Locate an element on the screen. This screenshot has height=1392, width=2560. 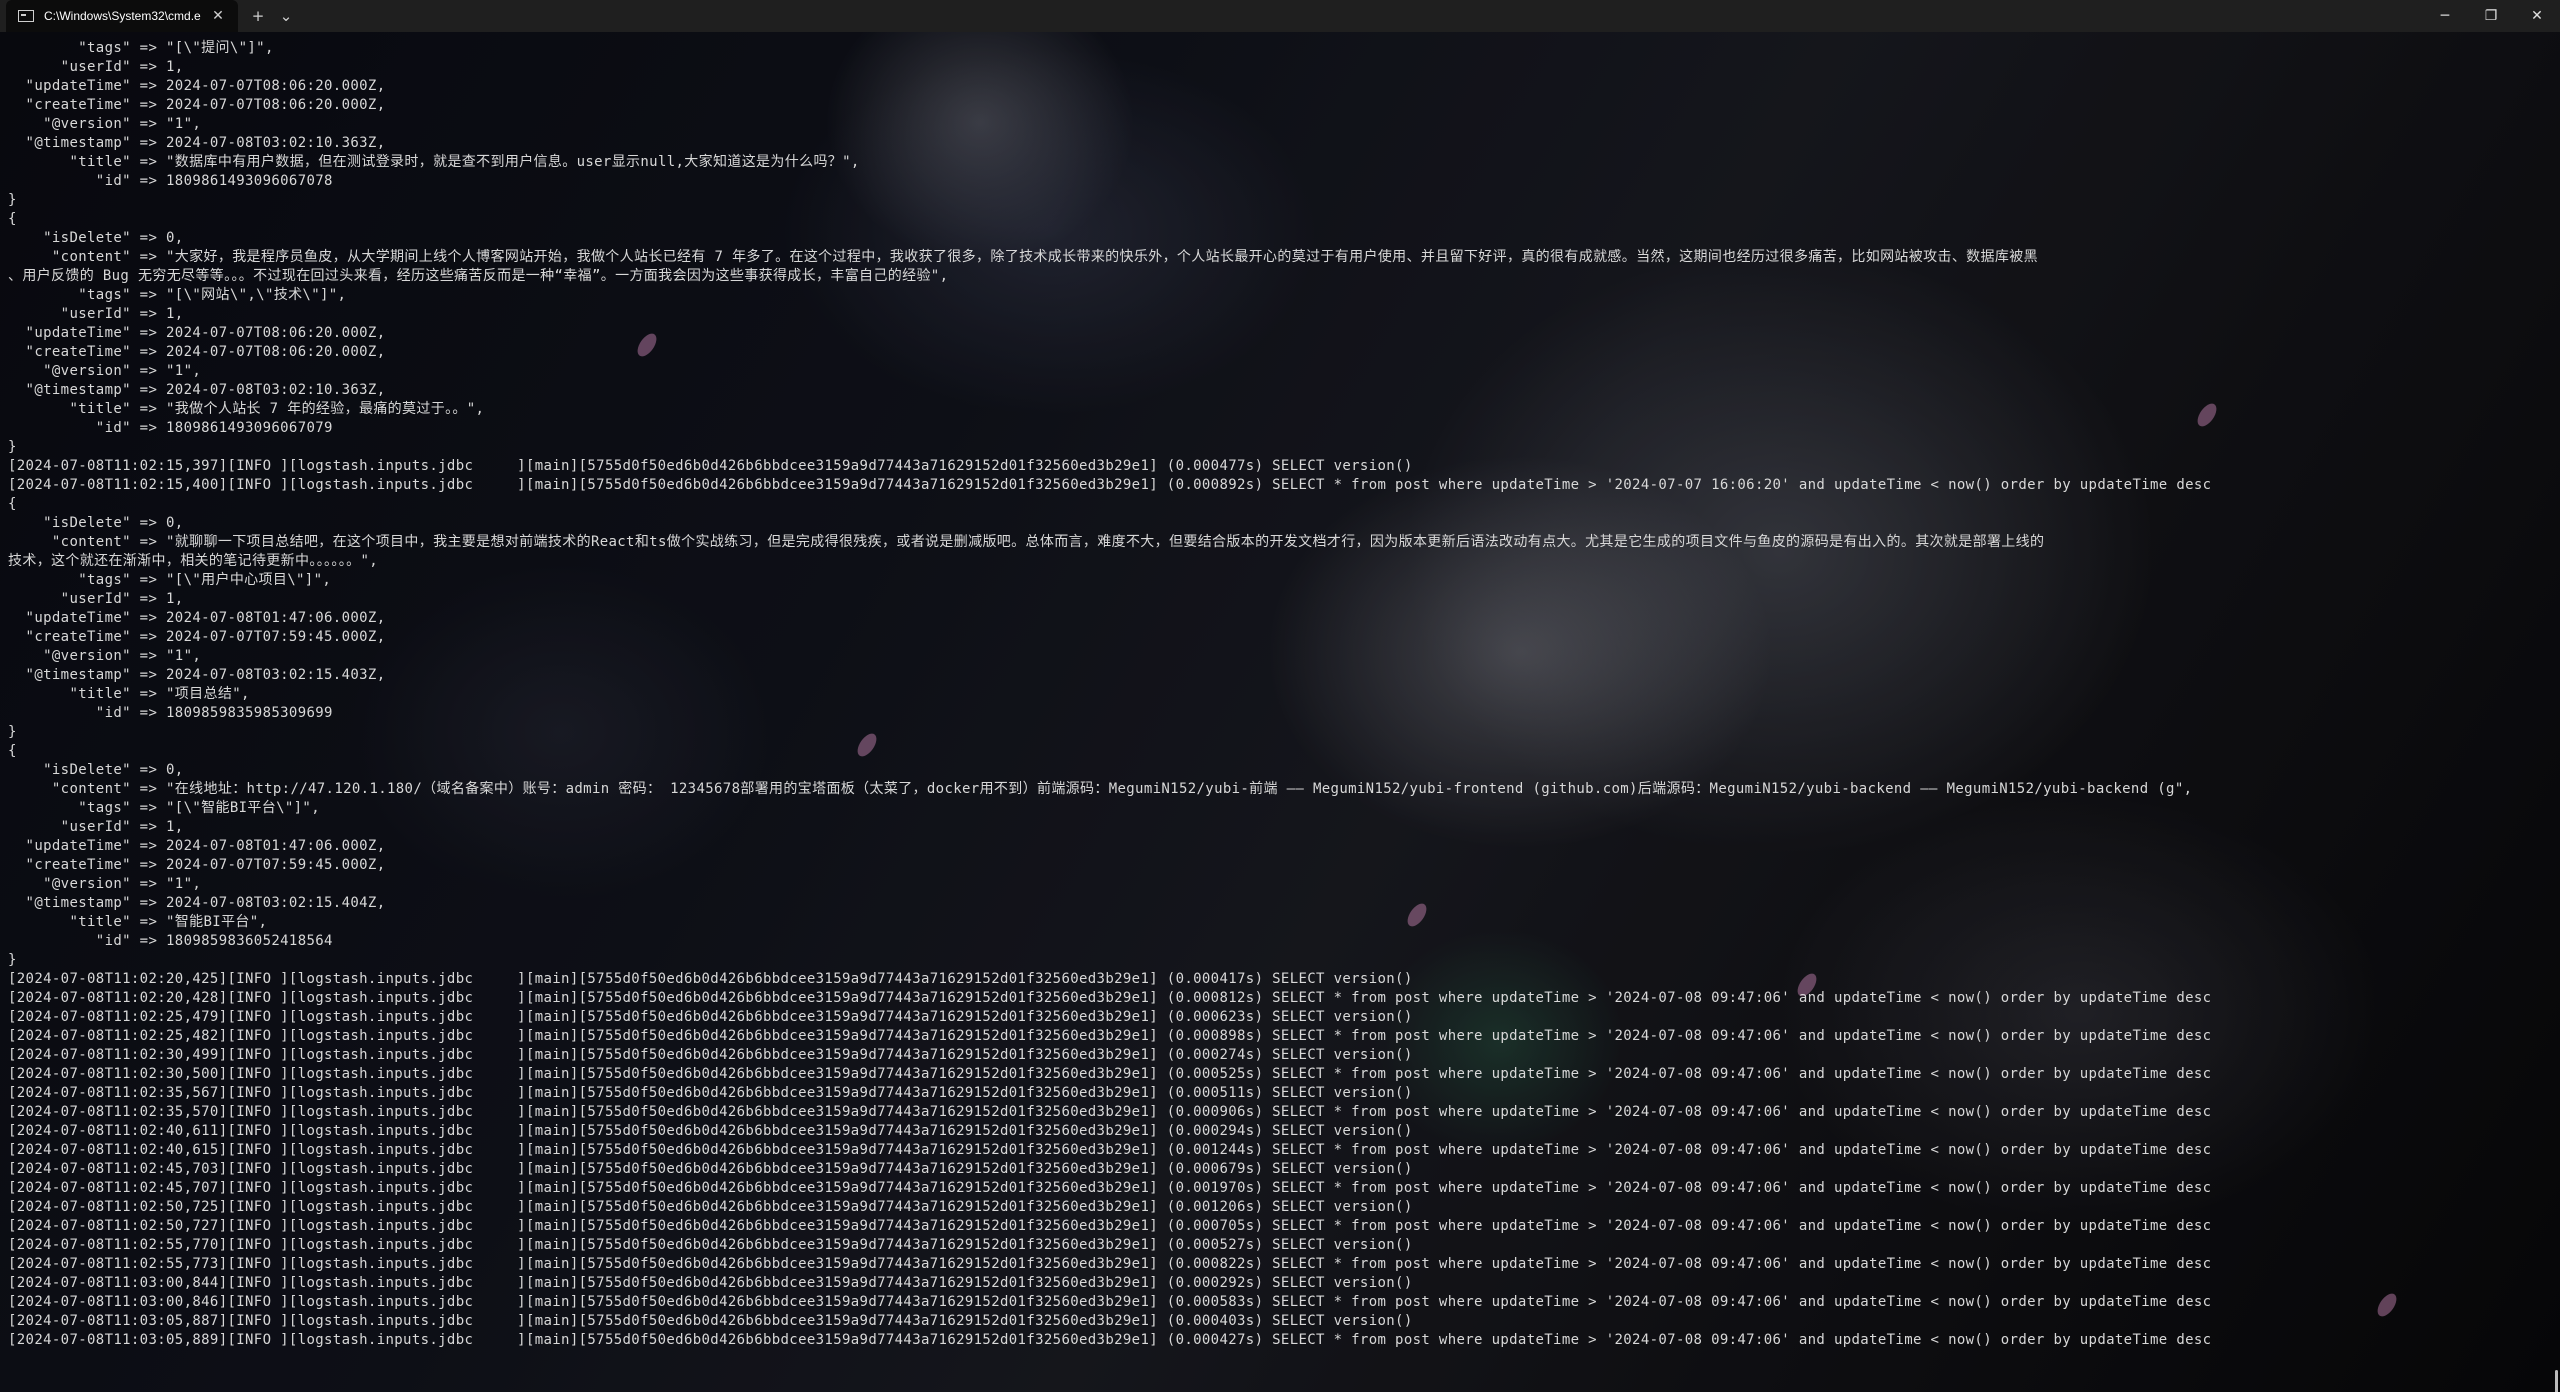
log-line: "tags" => "[\"提问\"]", is located at coordinates (141, 48).